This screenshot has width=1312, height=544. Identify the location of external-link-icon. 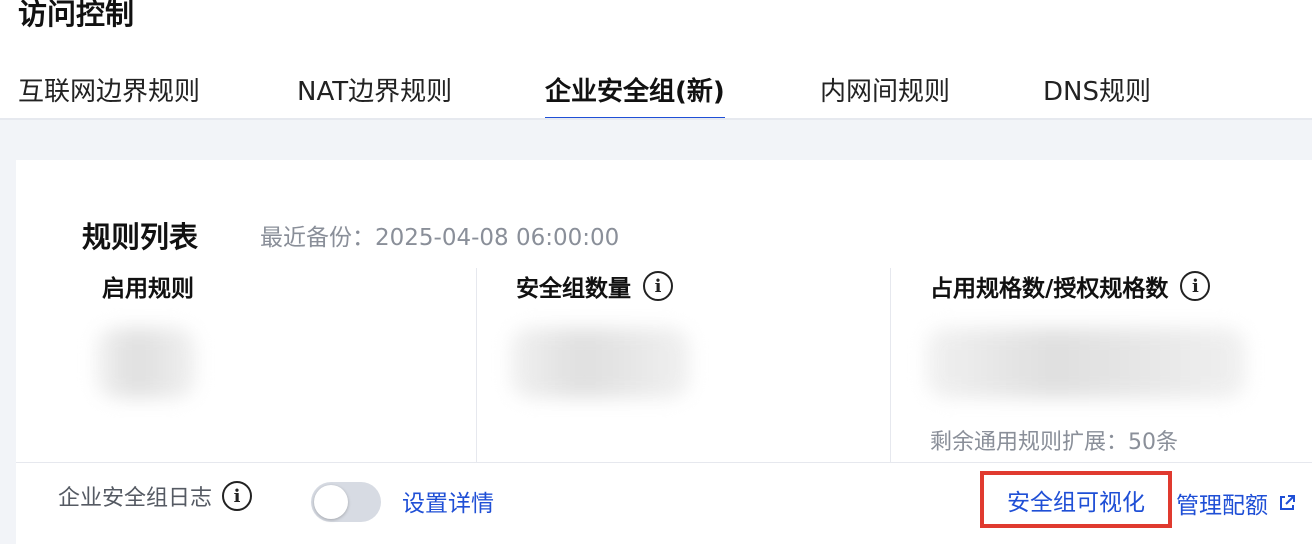
(1287, 503).